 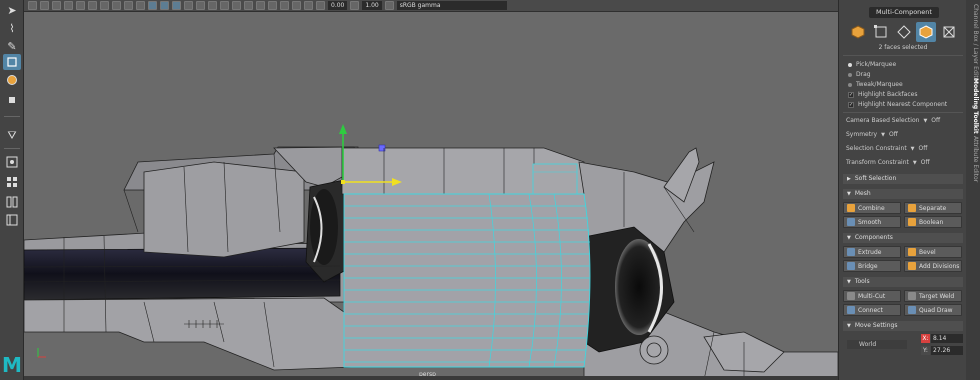 I want to click on gamma-field: 1.00, so click(x=372, y=5).